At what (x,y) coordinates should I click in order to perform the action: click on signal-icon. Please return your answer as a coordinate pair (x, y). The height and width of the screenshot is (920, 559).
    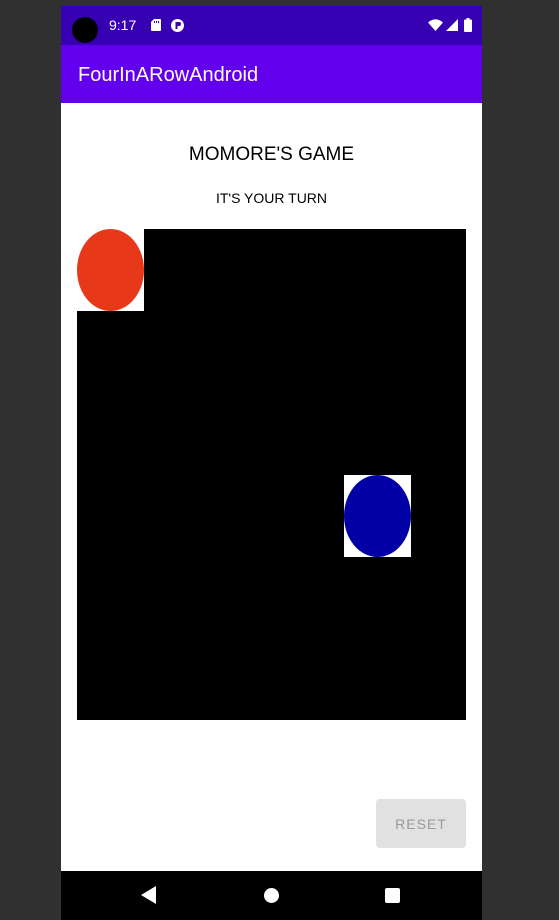
    Looking at the image, I should click on (452, 25).